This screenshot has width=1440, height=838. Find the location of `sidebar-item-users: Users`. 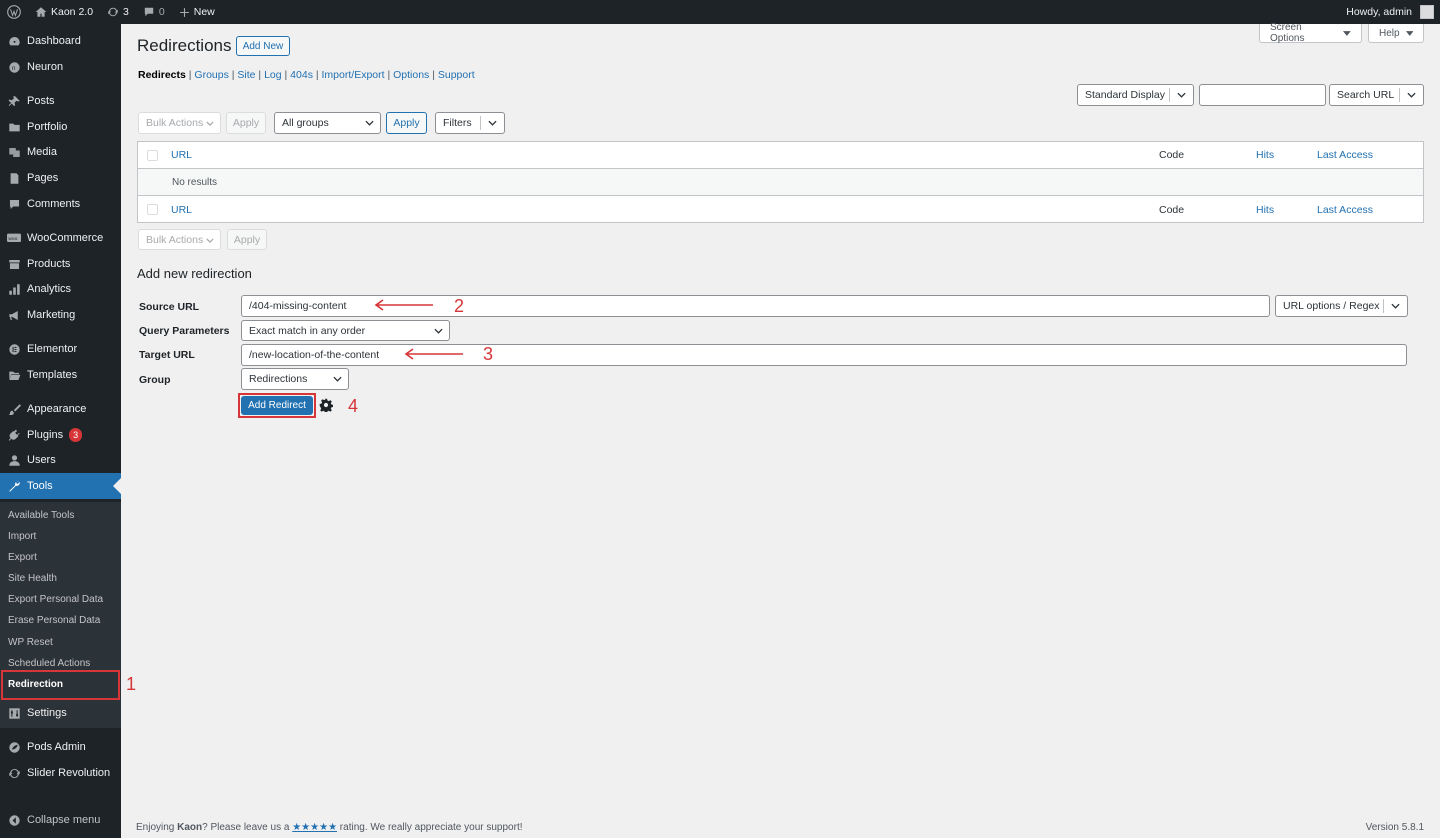

sidebar-item-users: Users is located at coordinates (60, 460).